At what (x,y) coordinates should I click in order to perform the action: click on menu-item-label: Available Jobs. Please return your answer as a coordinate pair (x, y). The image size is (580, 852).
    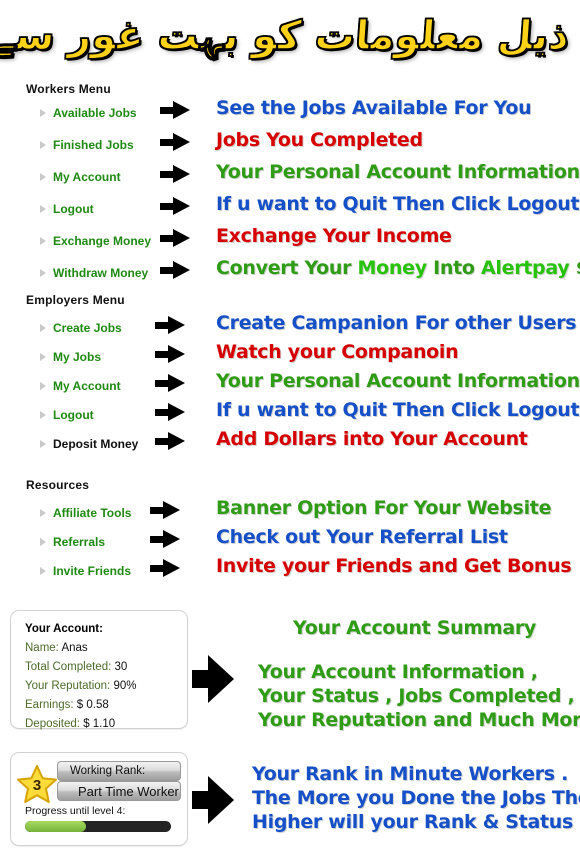
    Looking at the image, I should click on (95, 113).